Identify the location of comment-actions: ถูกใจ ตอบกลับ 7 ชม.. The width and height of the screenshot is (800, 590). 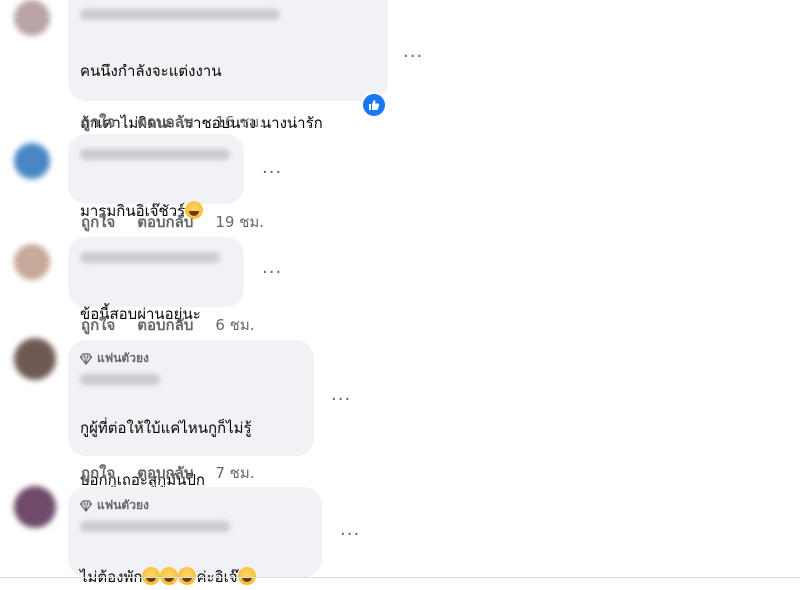
(168, 473).